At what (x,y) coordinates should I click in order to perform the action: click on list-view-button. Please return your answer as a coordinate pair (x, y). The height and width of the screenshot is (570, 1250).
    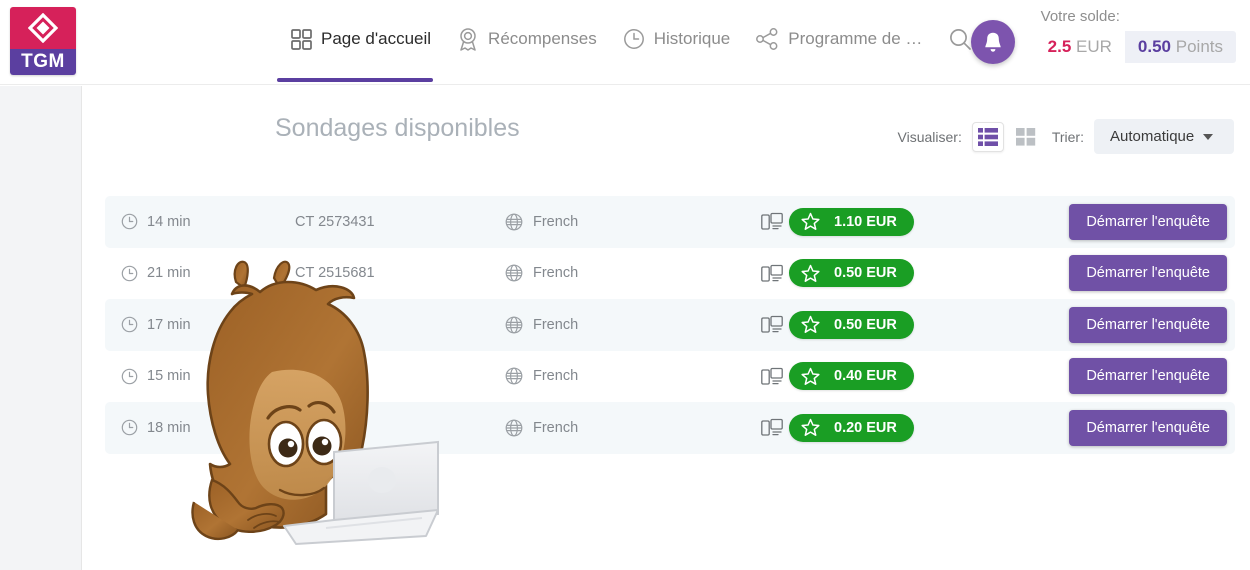
    Looking at the image, I should click on (987, 136).